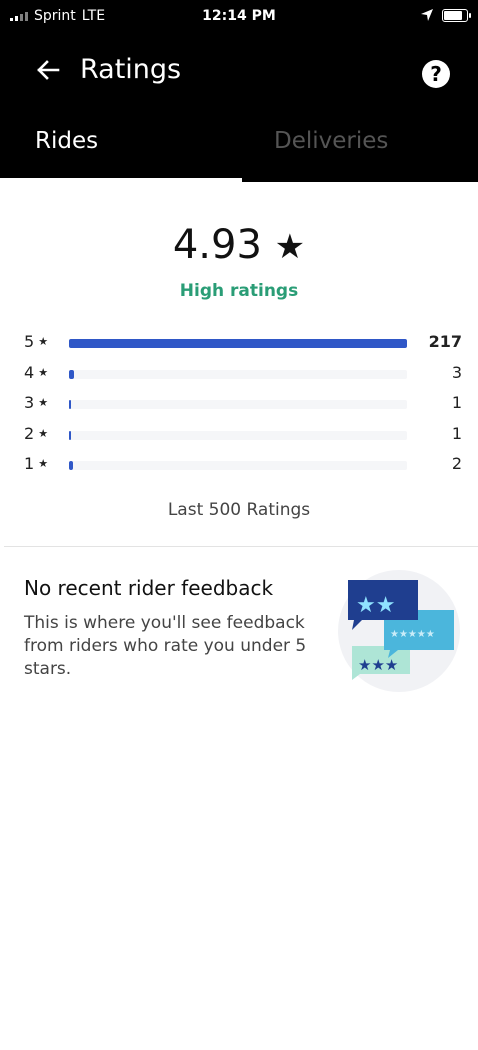 The image size is (478, 1050). I want to click on rating-row-label: 1 ★, so click(36, 463).